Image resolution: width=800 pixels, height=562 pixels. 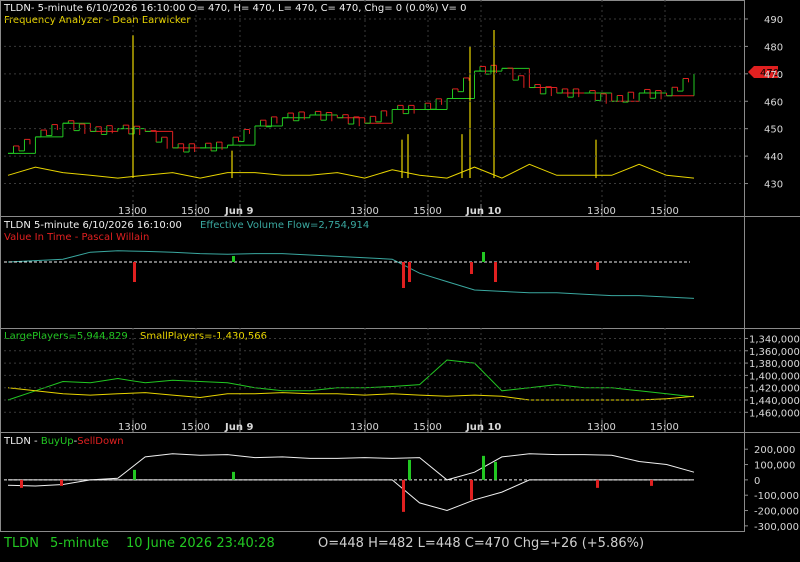 What do you see at coordinates (774, 413) in the screenshot?
I see `players-ytick-label: 1,460,000` at bounding box center [774, 413].